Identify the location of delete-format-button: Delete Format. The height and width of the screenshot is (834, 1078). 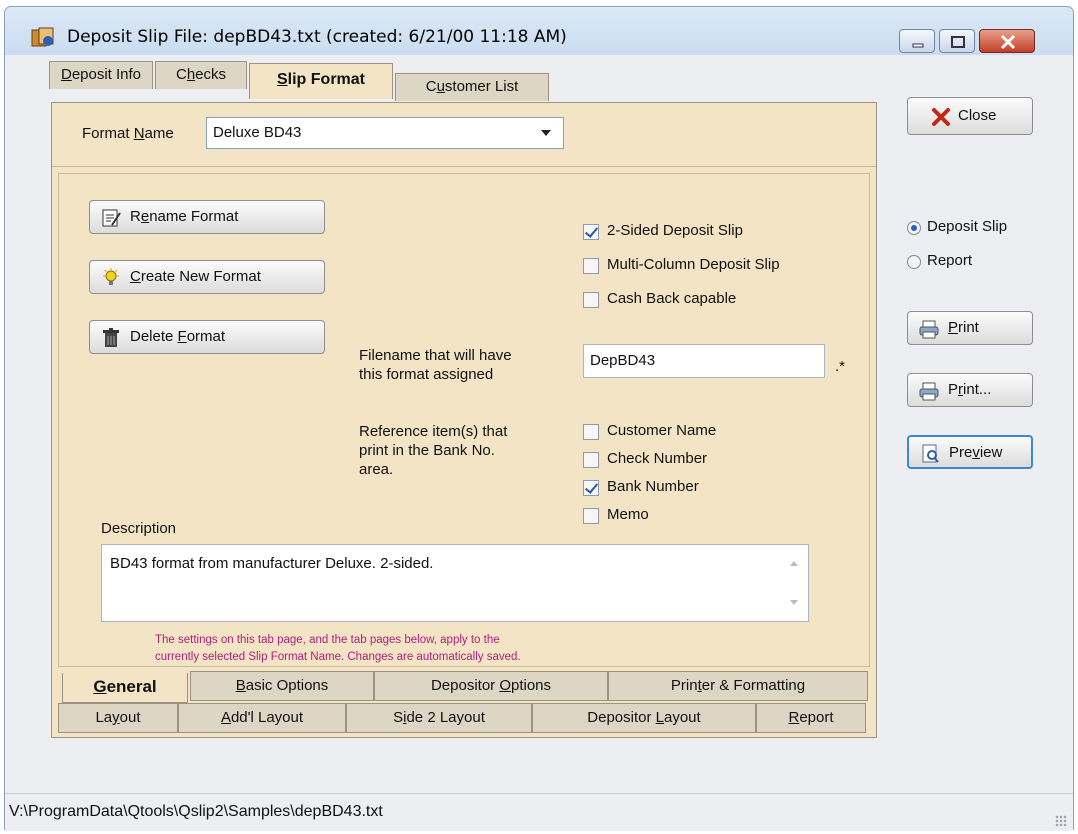
(207, 337).